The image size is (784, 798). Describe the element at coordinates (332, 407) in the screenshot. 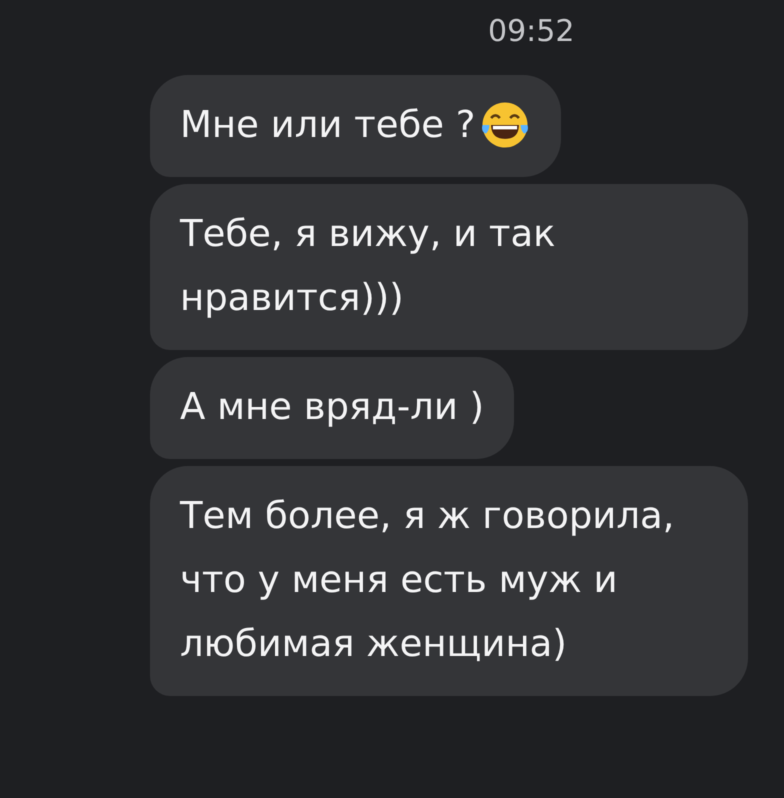

I see `message-text: А мне вряд-ли )` at that location.